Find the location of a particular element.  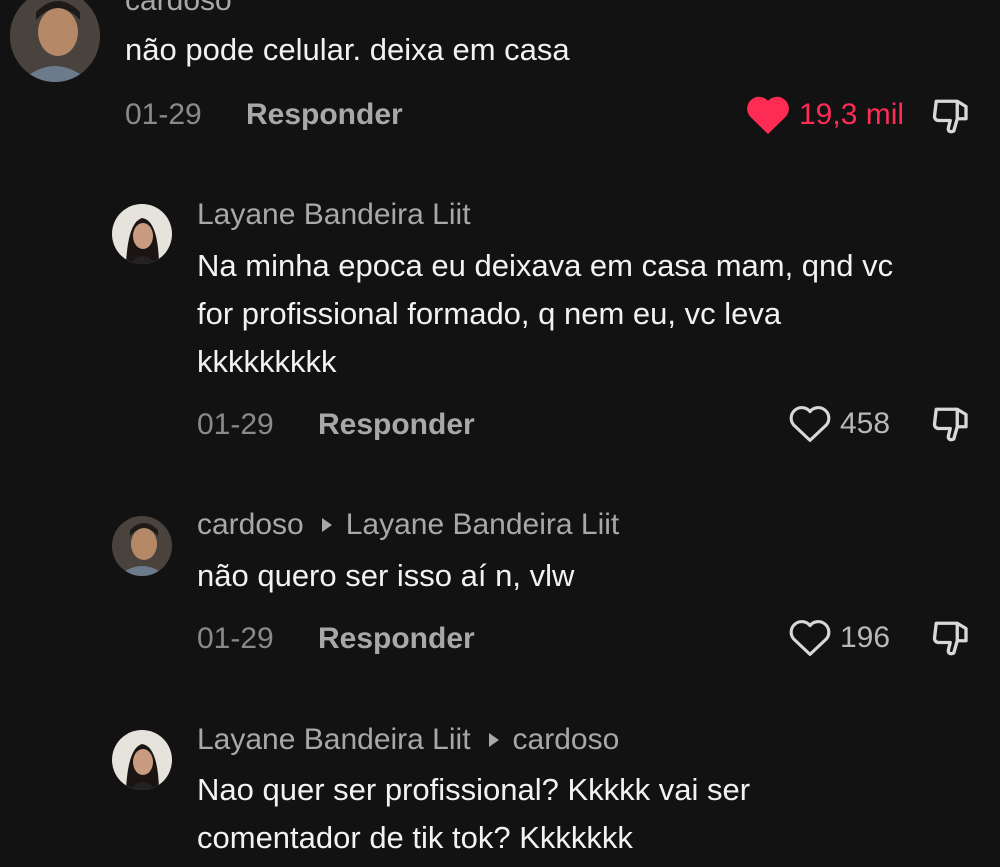

like-count: 196 is located at coordinates (865, 637).